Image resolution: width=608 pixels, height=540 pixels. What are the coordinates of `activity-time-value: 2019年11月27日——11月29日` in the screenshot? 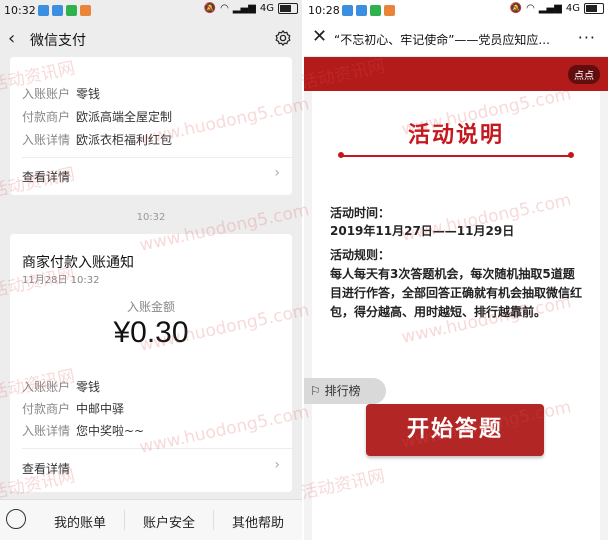 It's located at (422, 231).